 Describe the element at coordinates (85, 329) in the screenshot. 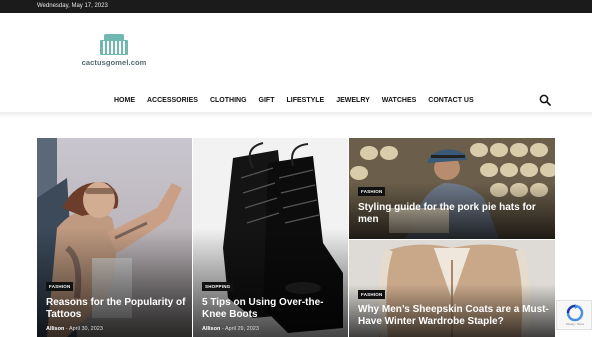

I see `post-date: April 30, 2023` at that location.